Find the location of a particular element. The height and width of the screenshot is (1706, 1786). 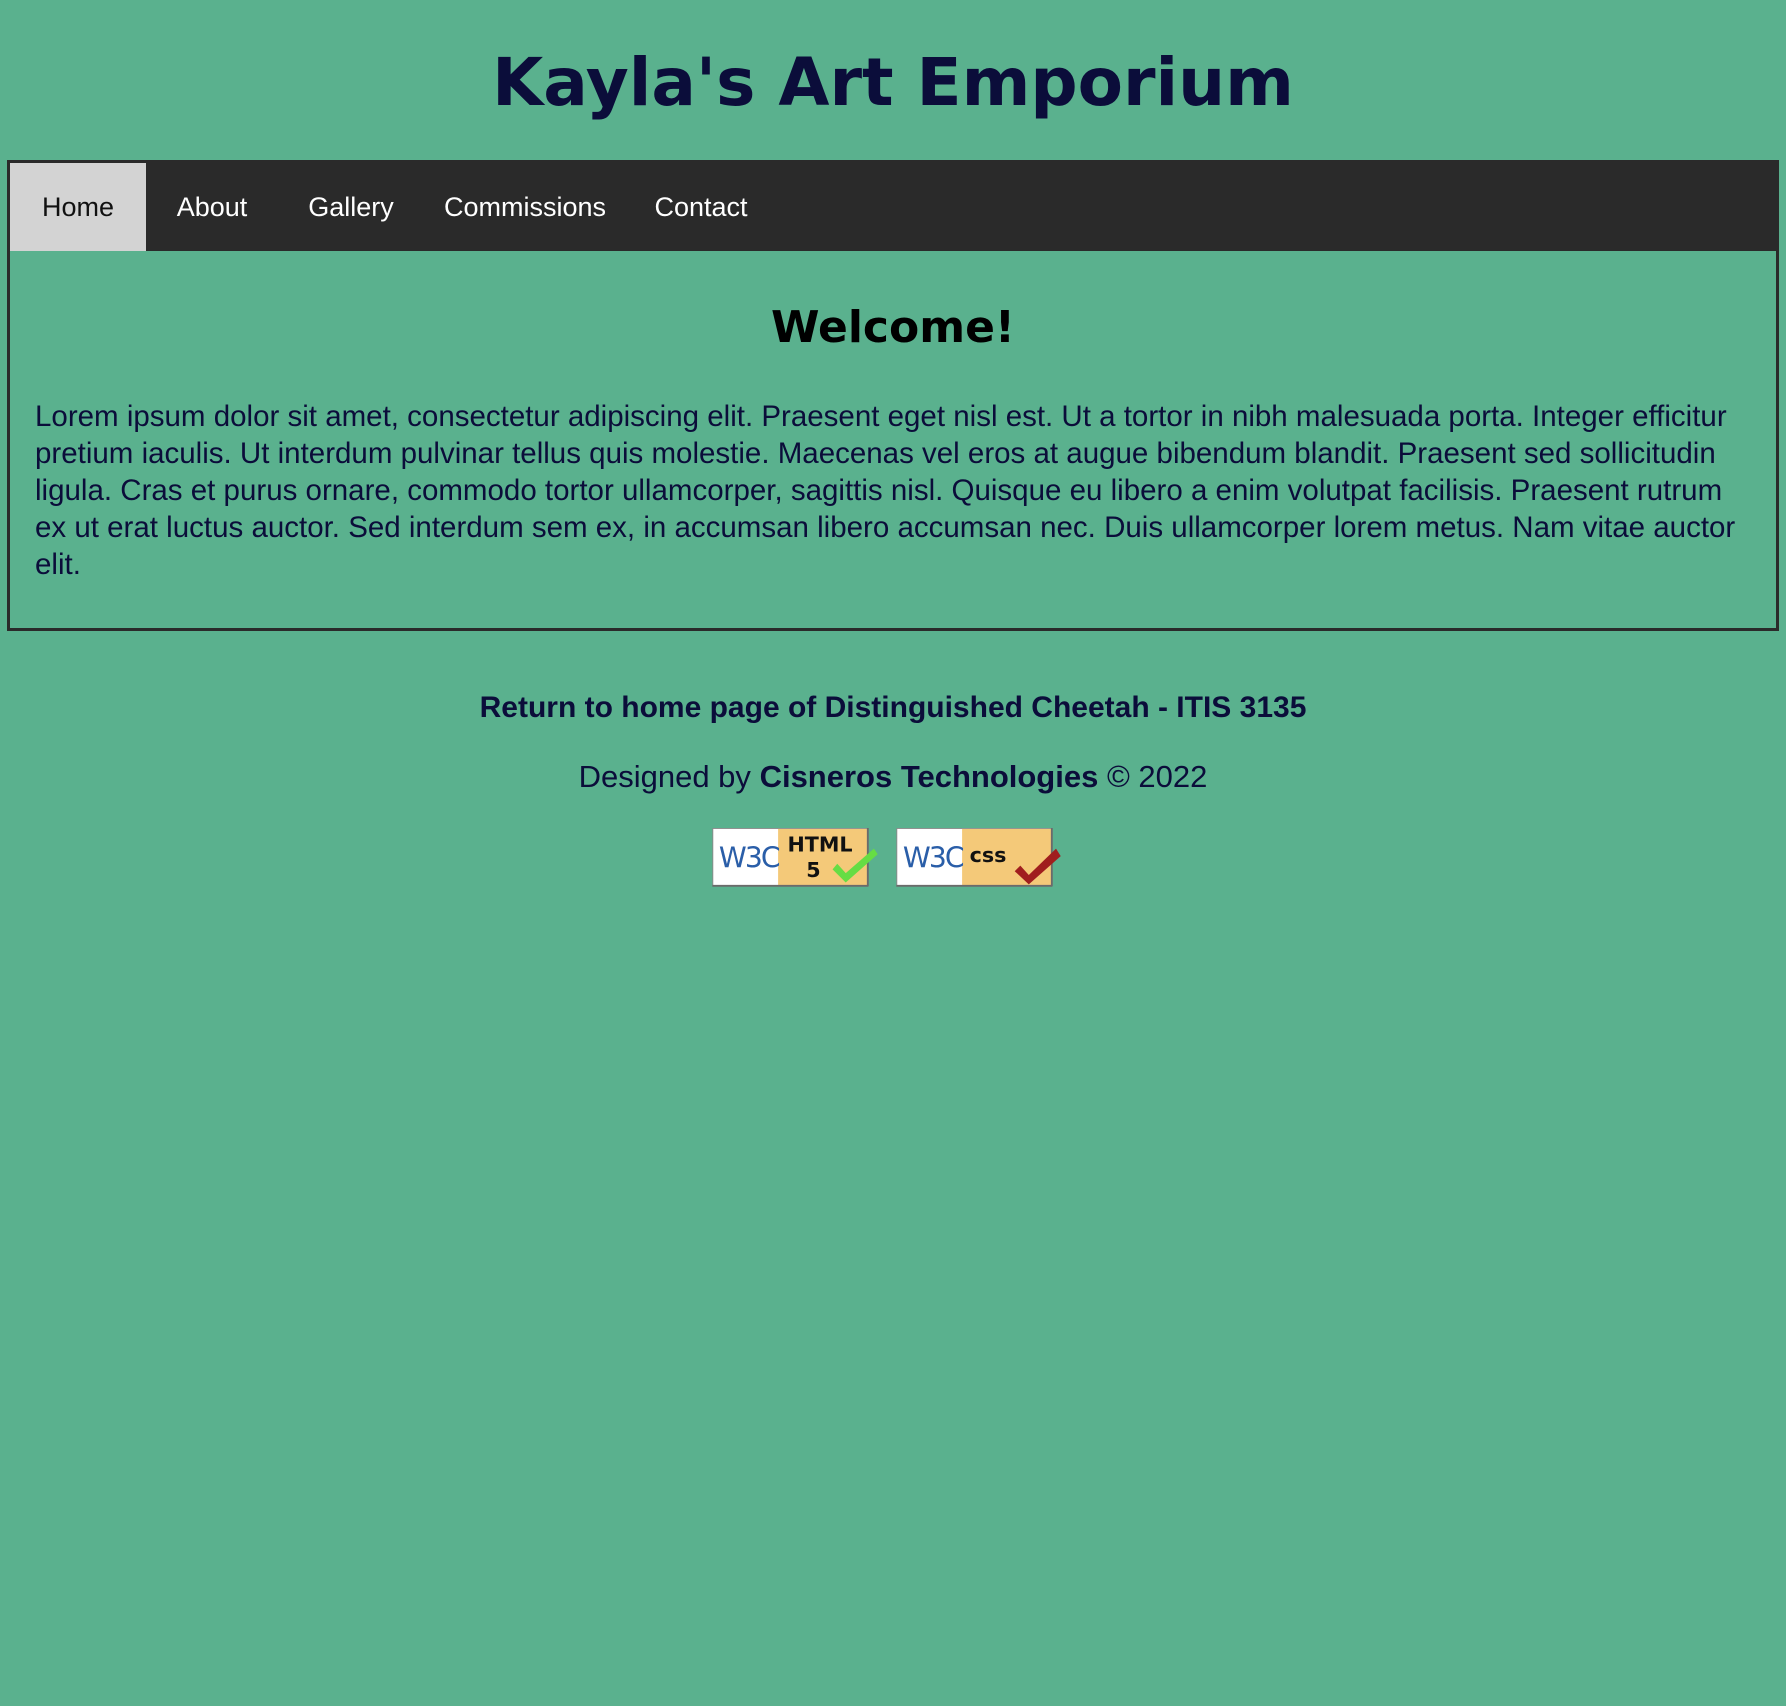

credit-line: Designed by Cisneros Technologies © 2022 is located at coordinates (893, 777).